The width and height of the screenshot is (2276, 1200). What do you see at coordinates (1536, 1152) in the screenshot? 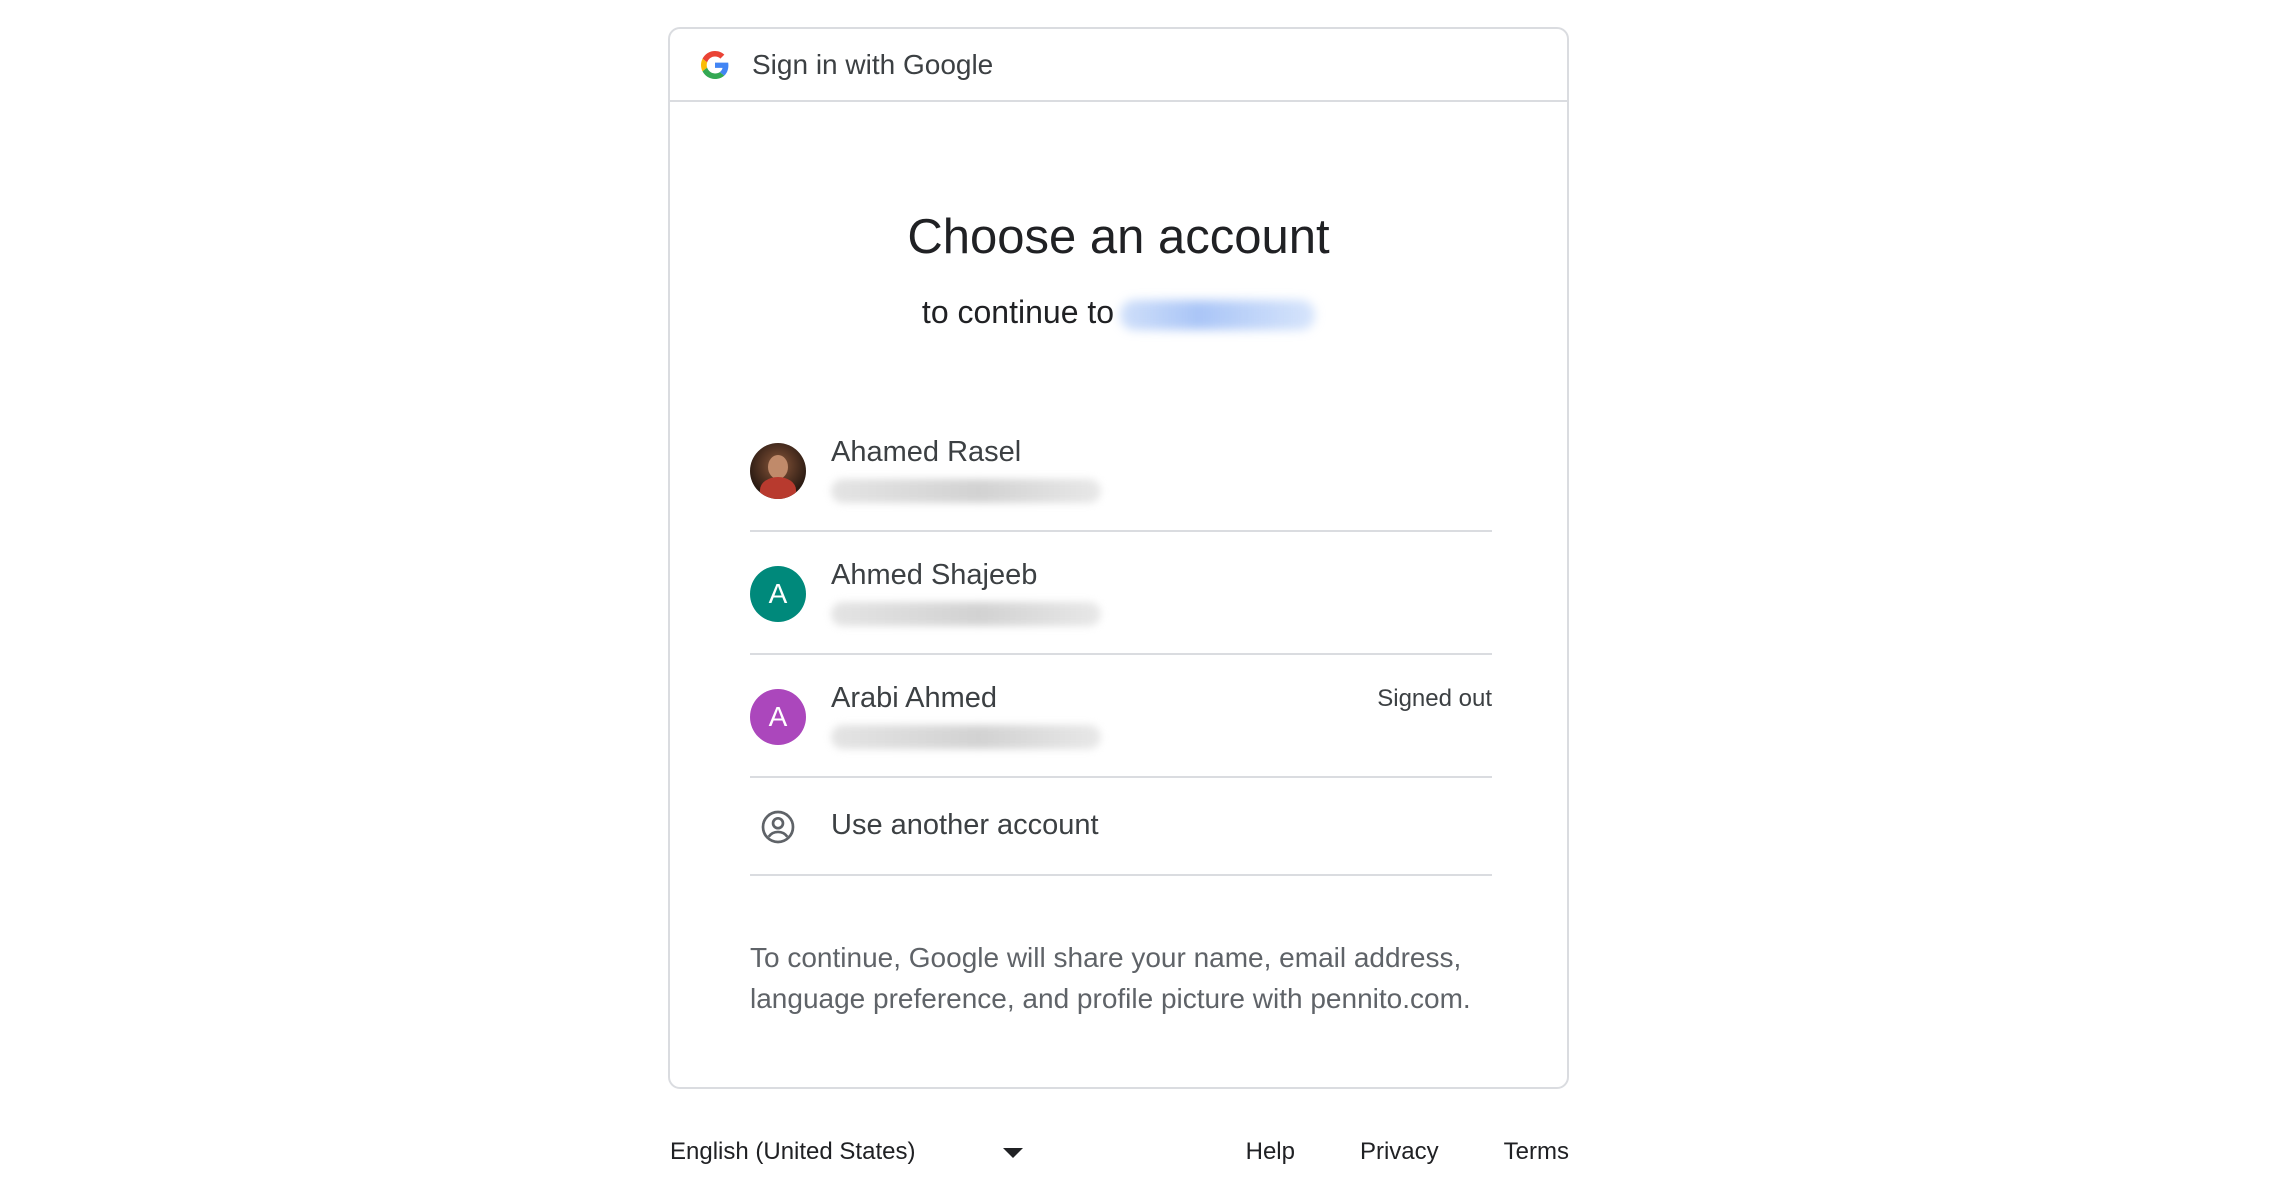
I see `terms-link: Terms` at bounding box center [1536, 1152].